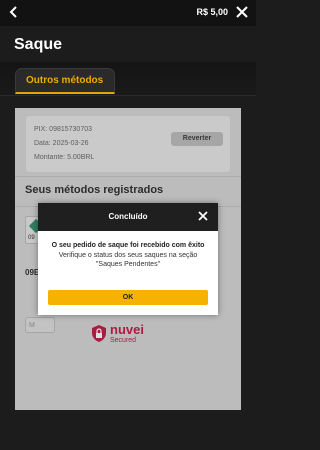 The image size is (320, 450). I want to click on balance-display: R$ 5,00, so click(212, 12).